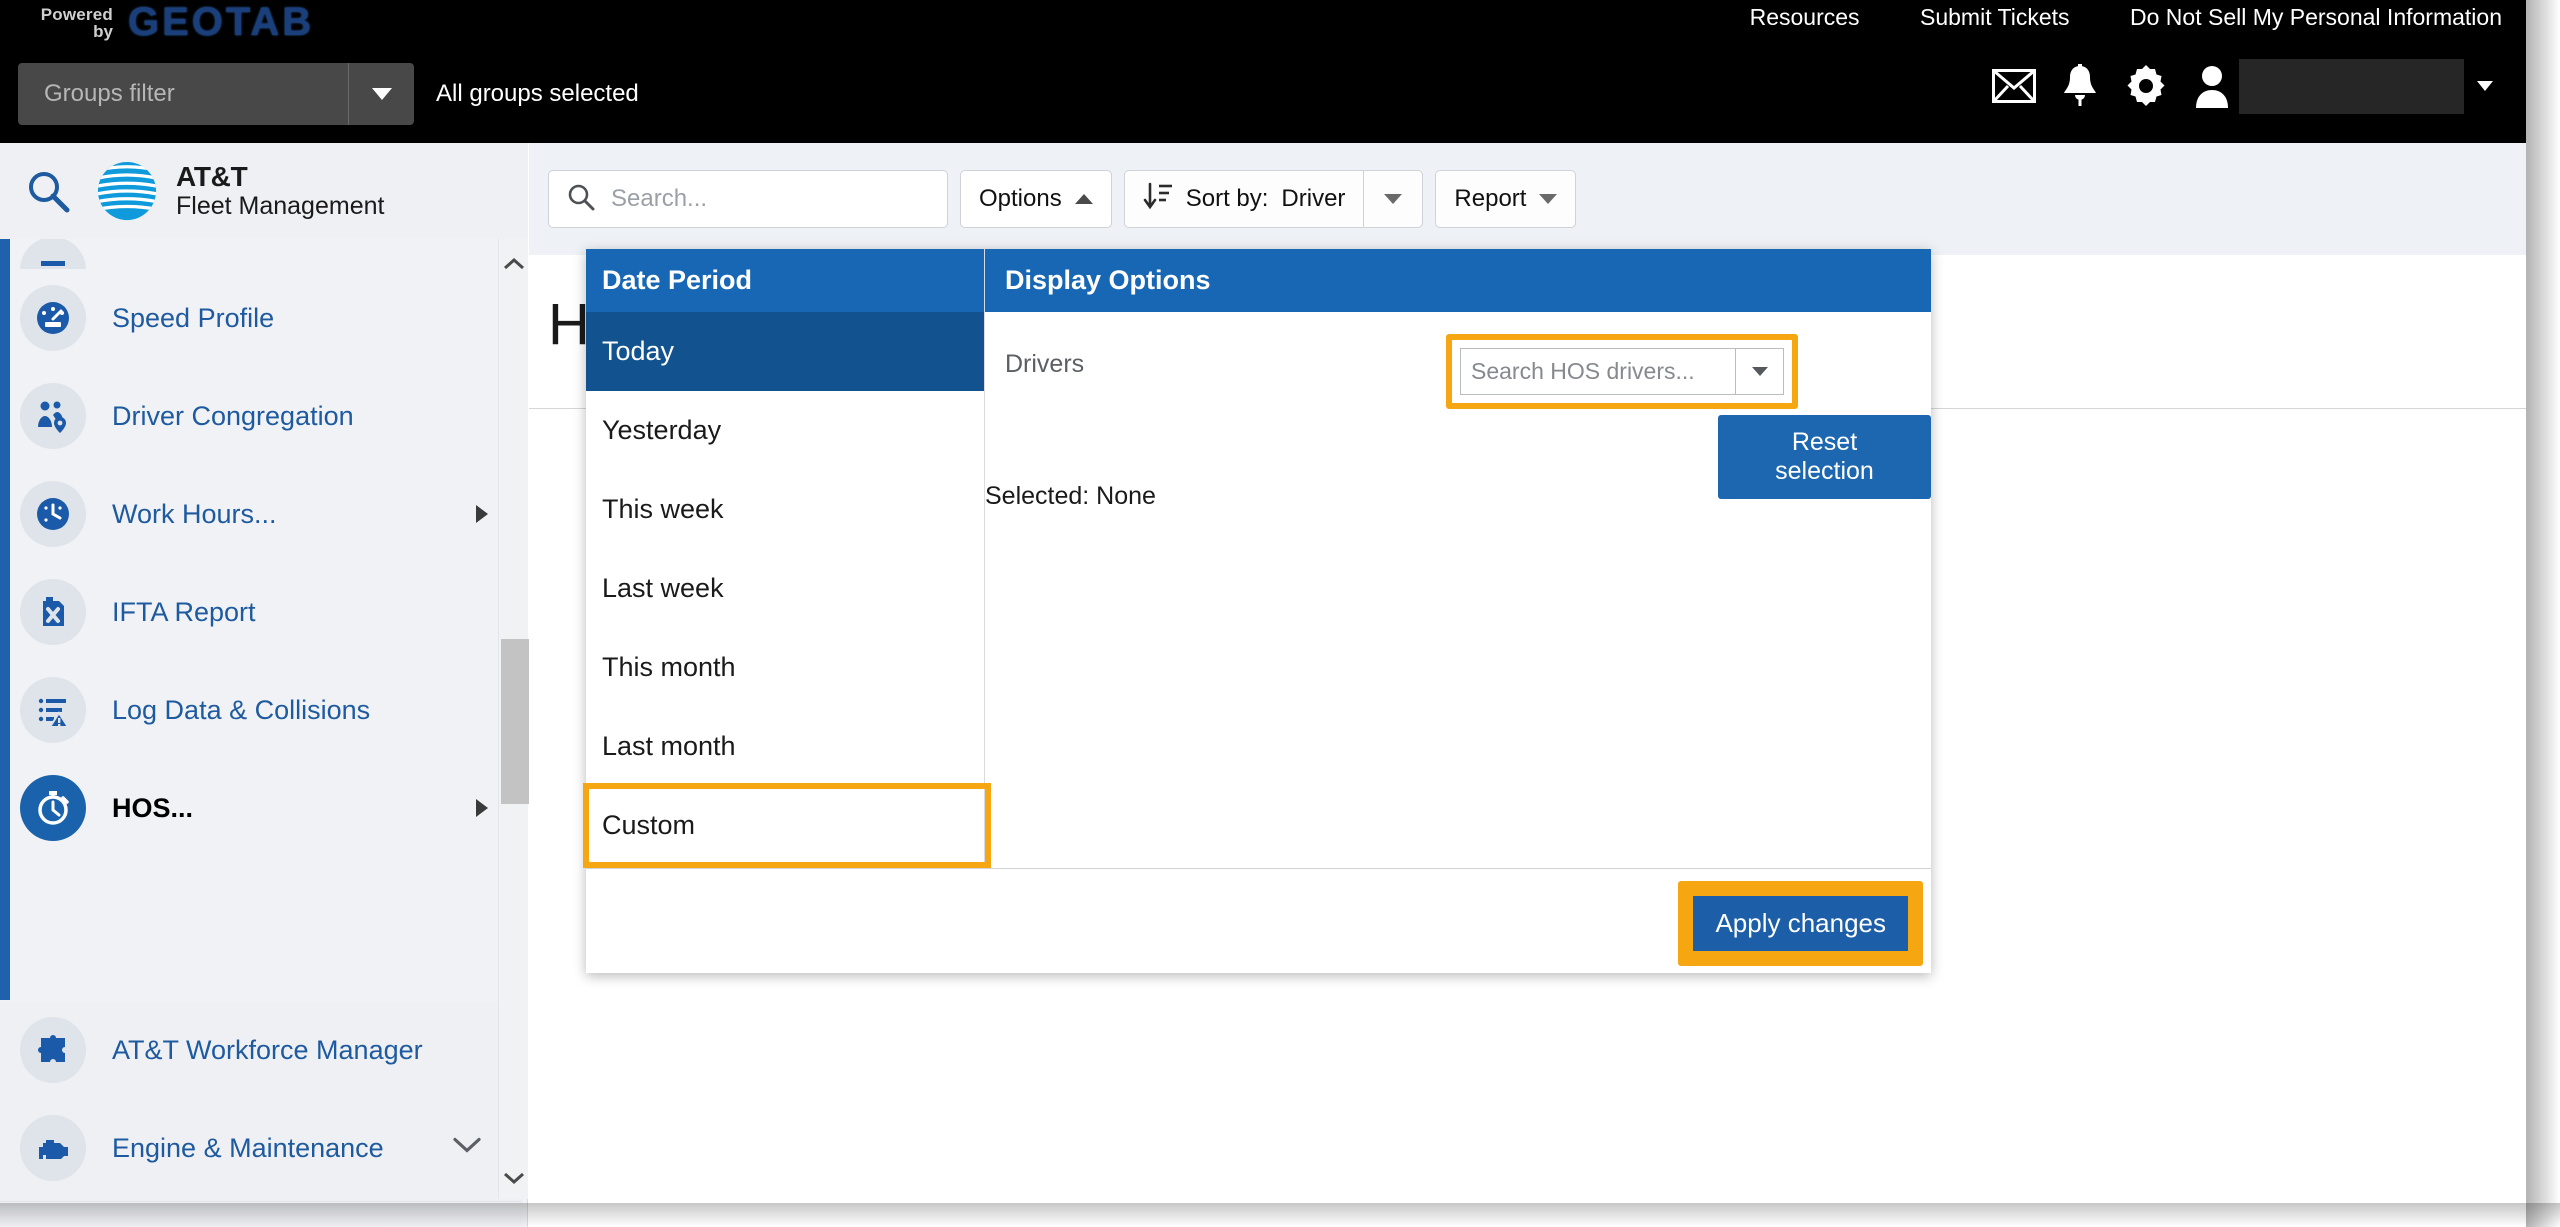 The image size is (2560, 1227). What do you see at coordinates (212, 177) in the screenshot?
I see `att-brand-line1: AT&T` at bounding box center [212, 177].